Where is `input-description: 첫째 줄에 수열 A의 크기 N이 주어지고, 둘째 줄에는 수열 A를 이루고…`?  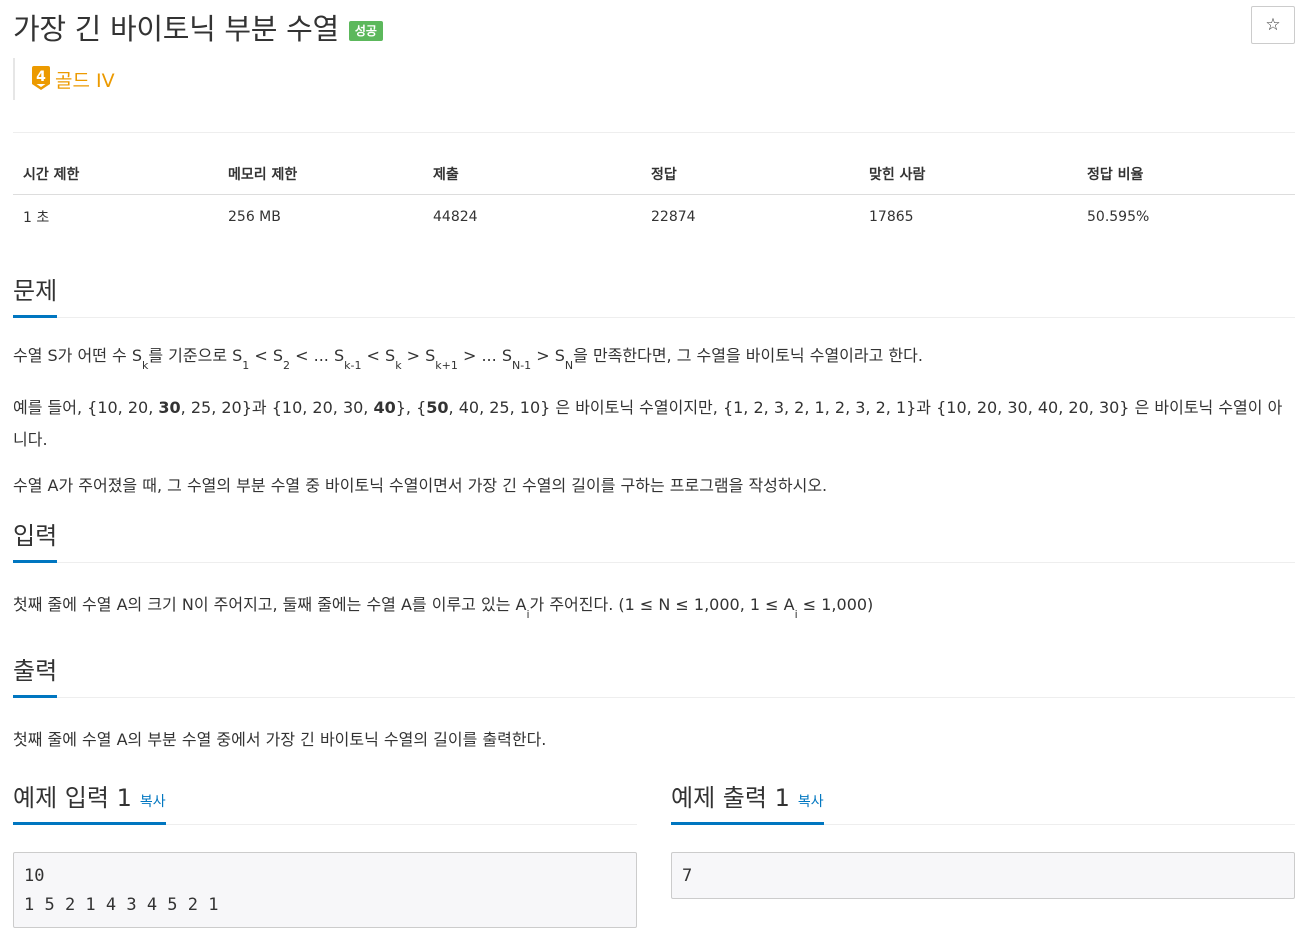
input-description: 첫째 줄에 수열 A의 크기 N이 주어지고, 둘째 줄에는 수열 A를 이루고… is located at coordinates (654, 608).